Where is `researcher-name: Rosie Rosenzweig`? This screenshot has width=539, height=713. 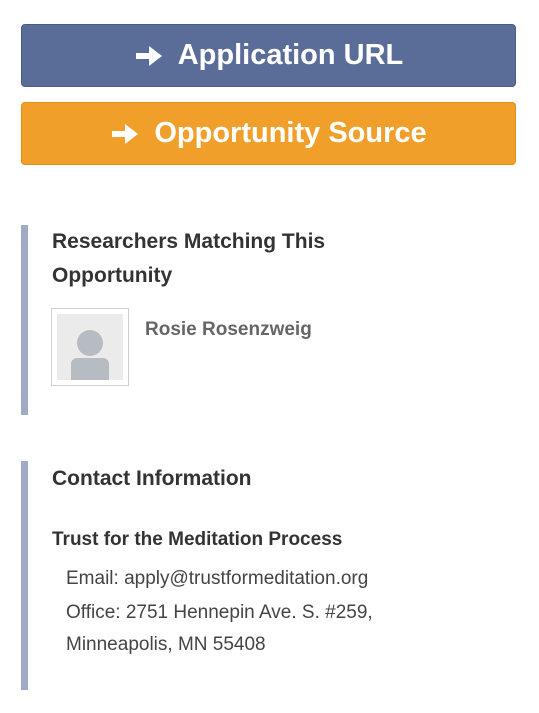 researcher-name: Rosie Rosenzweig is located at coordinates (228, 330).